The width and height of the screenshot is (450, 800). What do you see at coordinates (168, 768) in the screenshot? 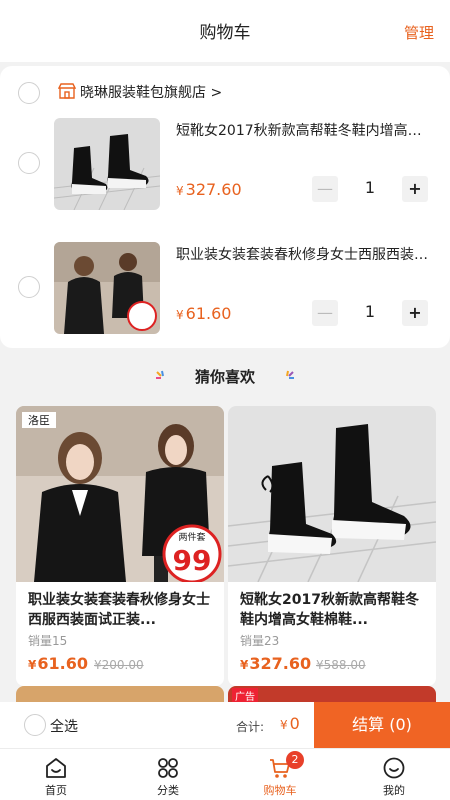
I see `category-icon` at bounding box center [168, 768].